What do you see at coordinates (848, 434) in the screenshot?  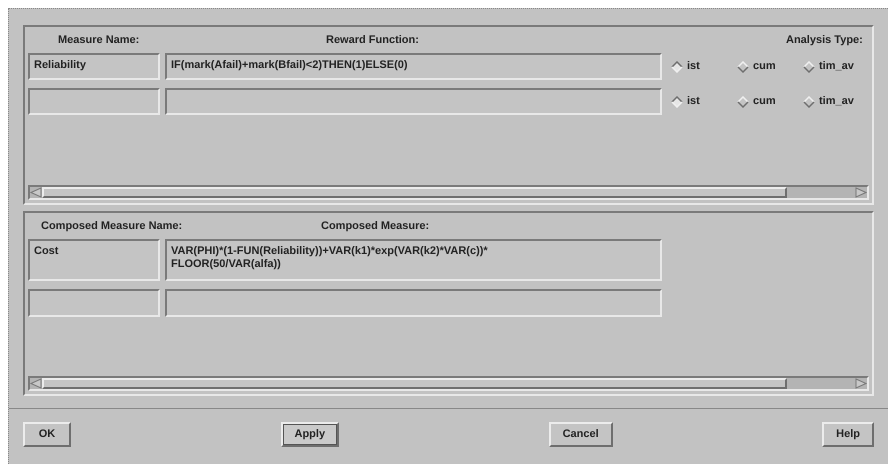 I see `dialog-button: Help` at bounding box center [848, 434].